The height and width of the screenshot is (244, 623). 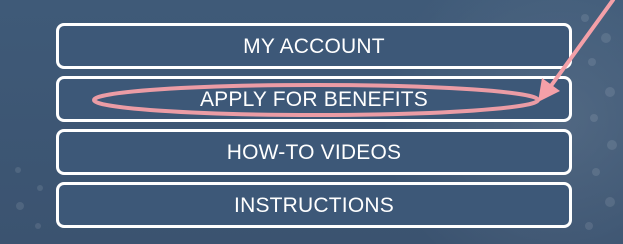 I want to click on my-account-label: MY ACCOUNT, so click(x=314, y=46).